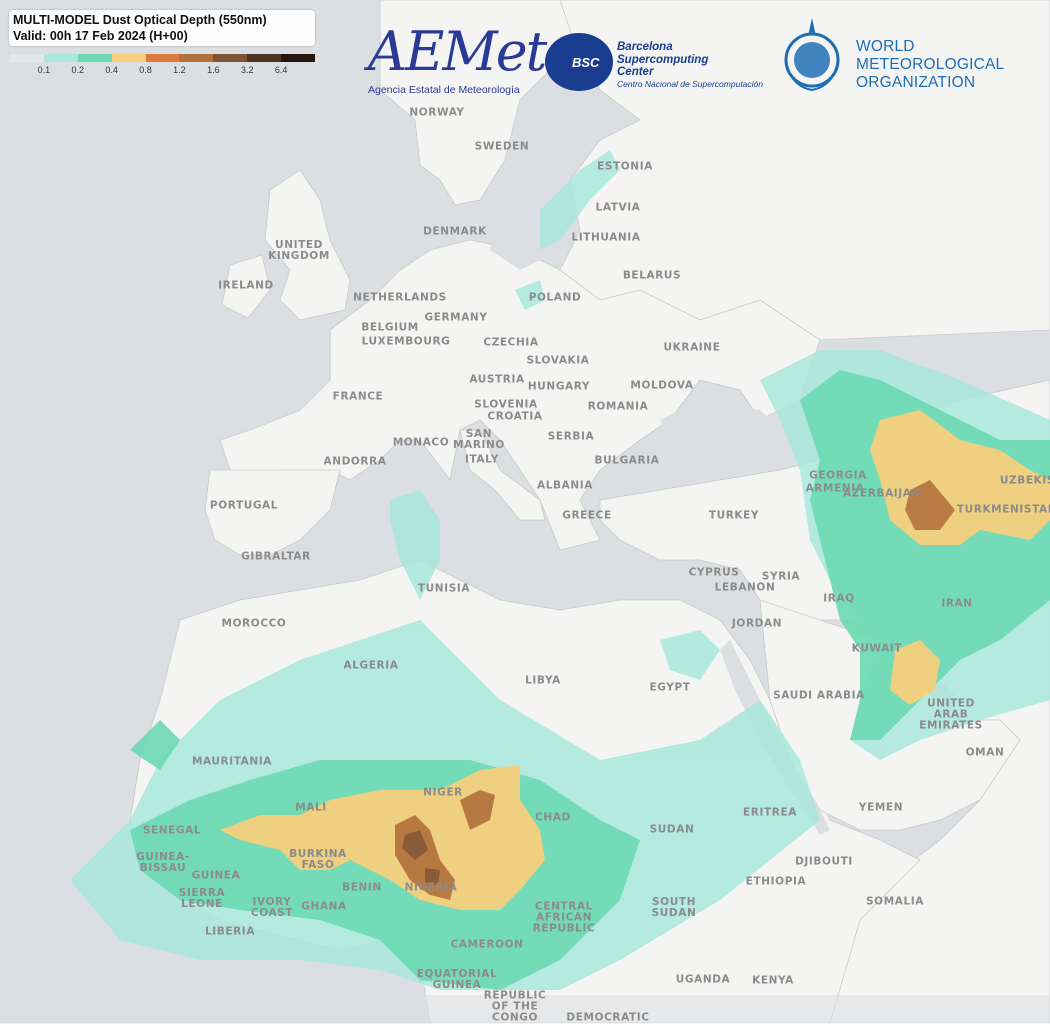 This screenshot has height=1024, width=1050. I want to click on country-label-liberia: LIBERIA, so click(230, 931).